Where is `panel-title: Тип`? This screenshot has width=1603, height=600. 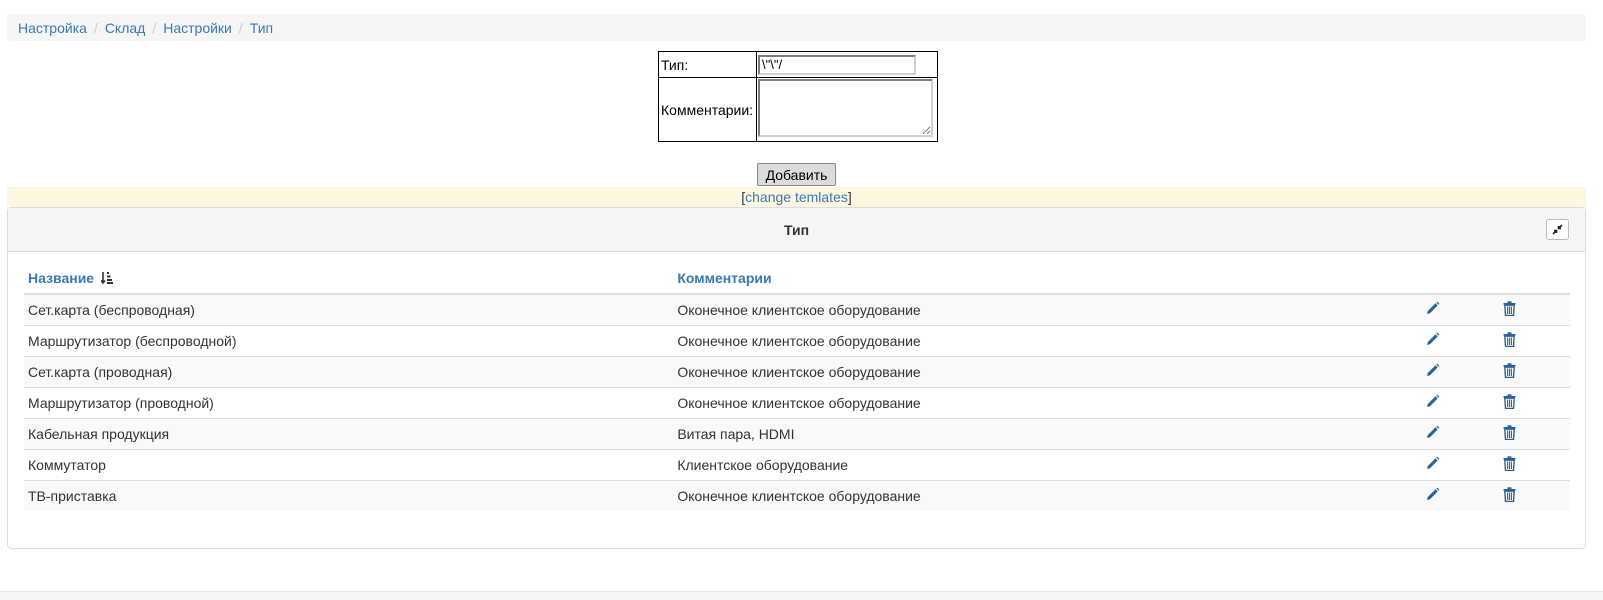 panel-title: Тип is located at coordinates (796, 229).